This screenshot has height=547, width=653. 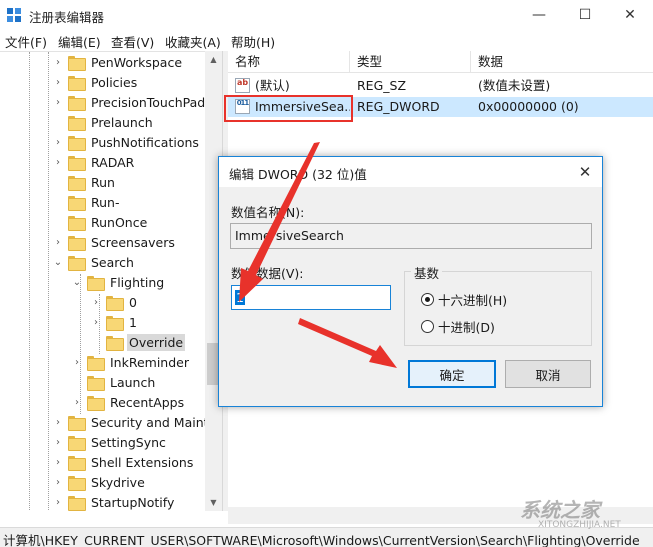 What do you see at coordinates (128, 442) in the screenshot?
I see `tree-item-label: SettingSync` at bounding box center [128, 442].